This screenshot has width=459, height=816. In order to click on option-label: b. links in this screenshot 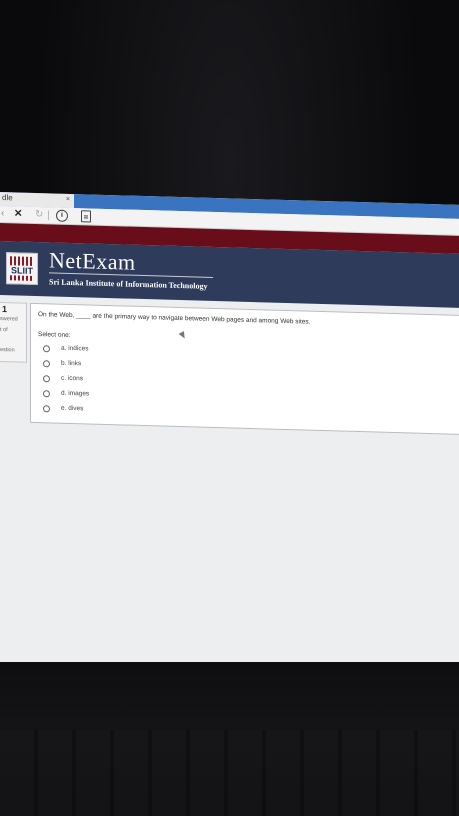, I will do `click(71, 364)`.